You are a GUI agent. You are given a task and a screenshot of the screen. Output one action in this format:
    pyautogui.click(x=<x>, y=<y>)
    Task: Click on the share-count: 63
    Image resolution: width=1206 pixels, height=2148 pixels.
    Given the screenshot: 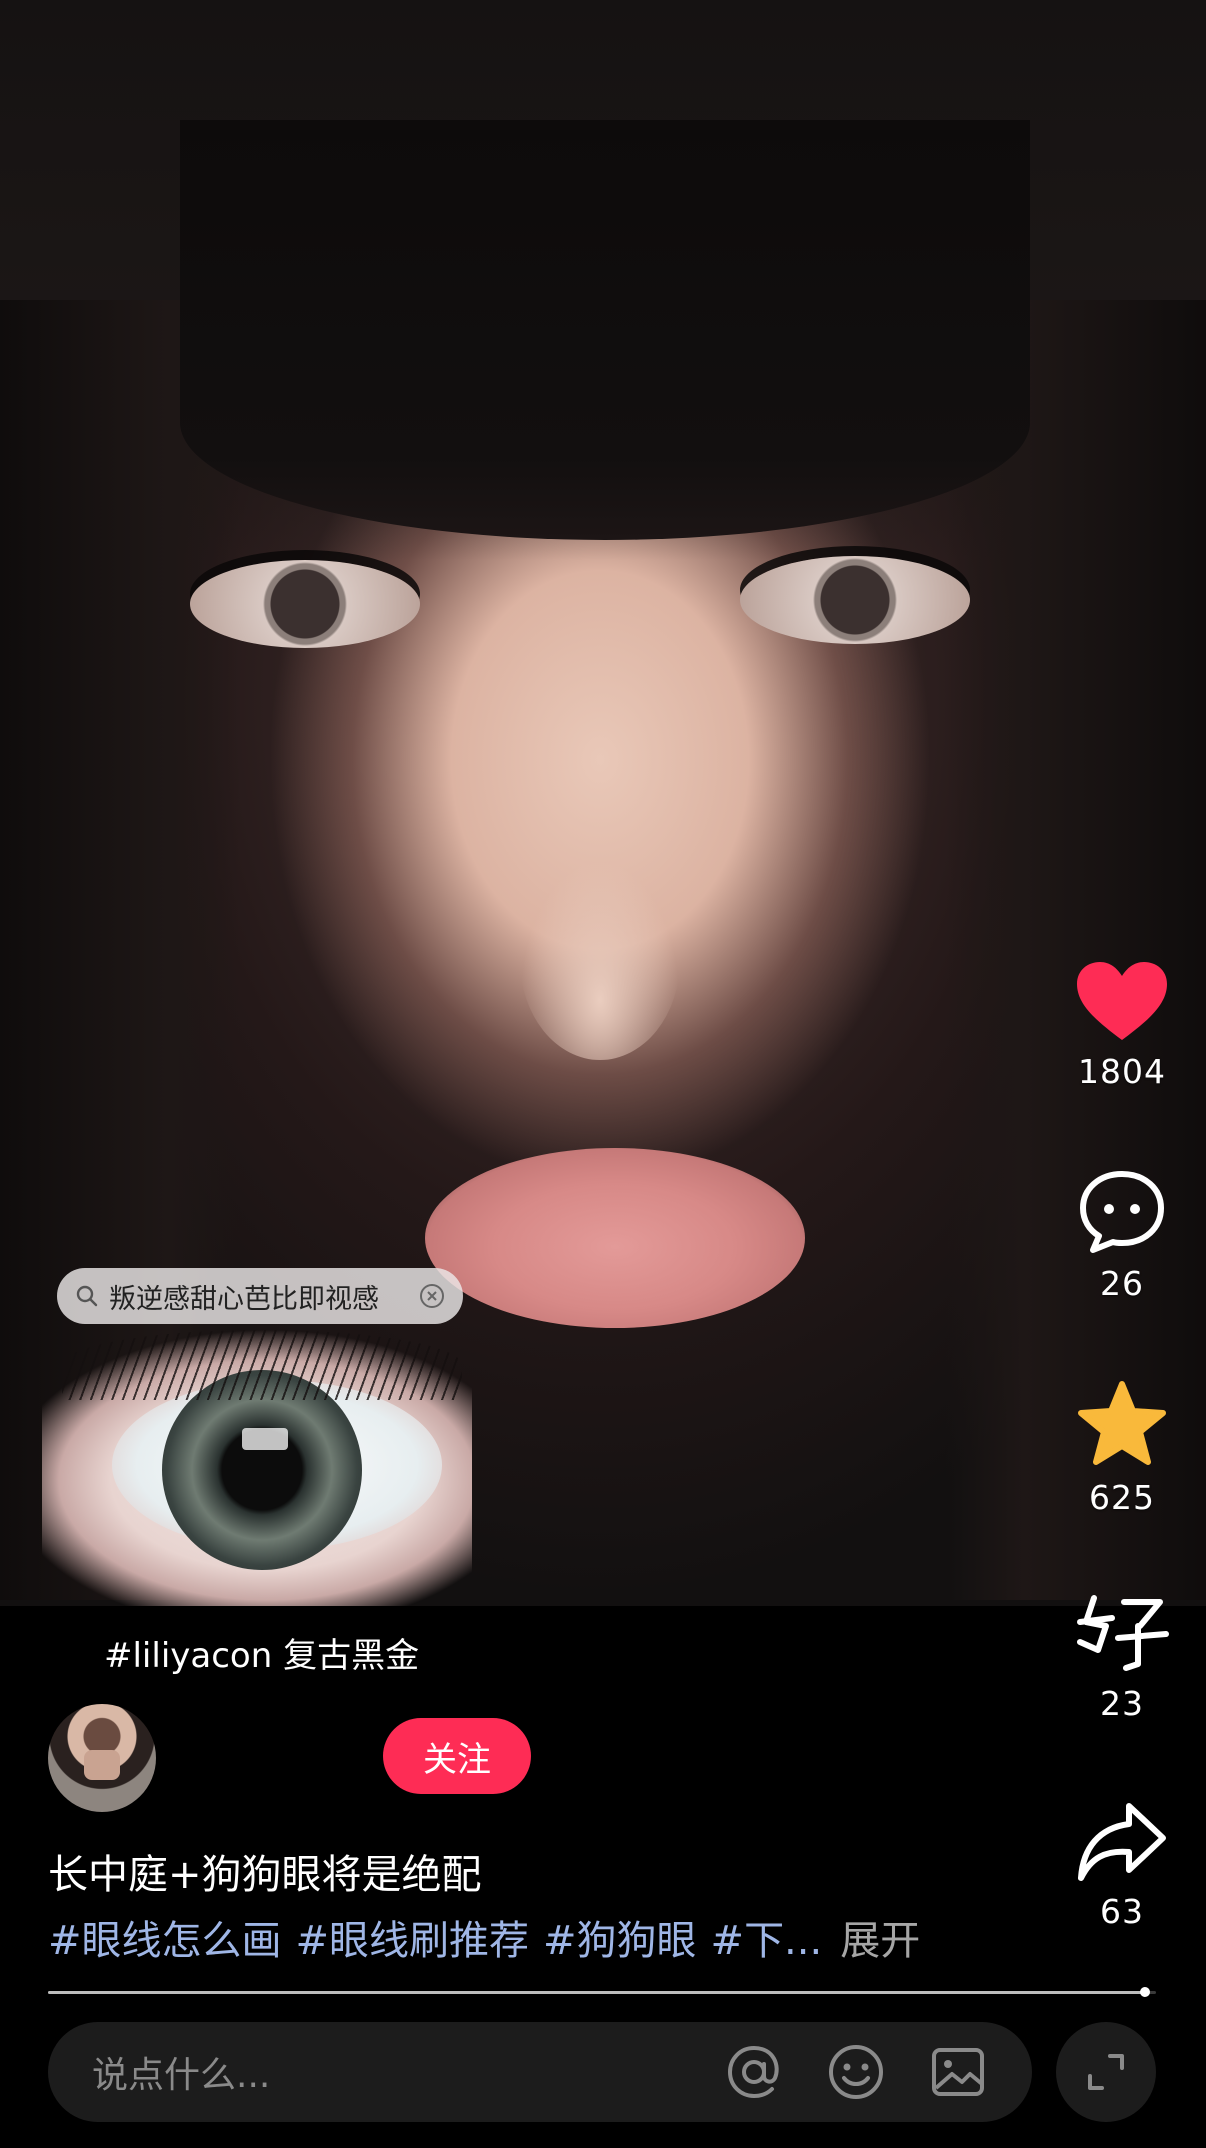 What is the action you would take?
    pyautogui.click(x=1122, y=1911)
    